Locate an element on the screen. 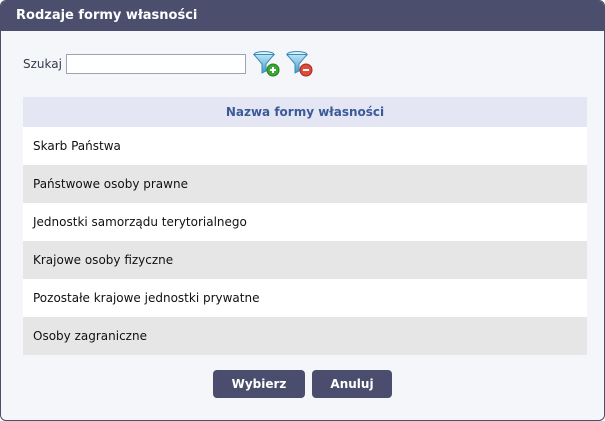 Image resolution: width=605 pixels, height=421 pixels. table-row: Osoby zagraniczne is located at coordinates (305, 336).